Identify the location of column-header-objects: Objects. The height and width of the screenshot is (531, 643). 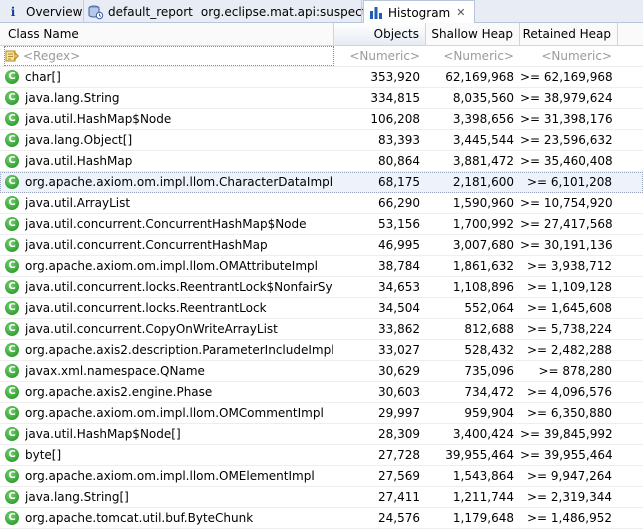
(380, 34).